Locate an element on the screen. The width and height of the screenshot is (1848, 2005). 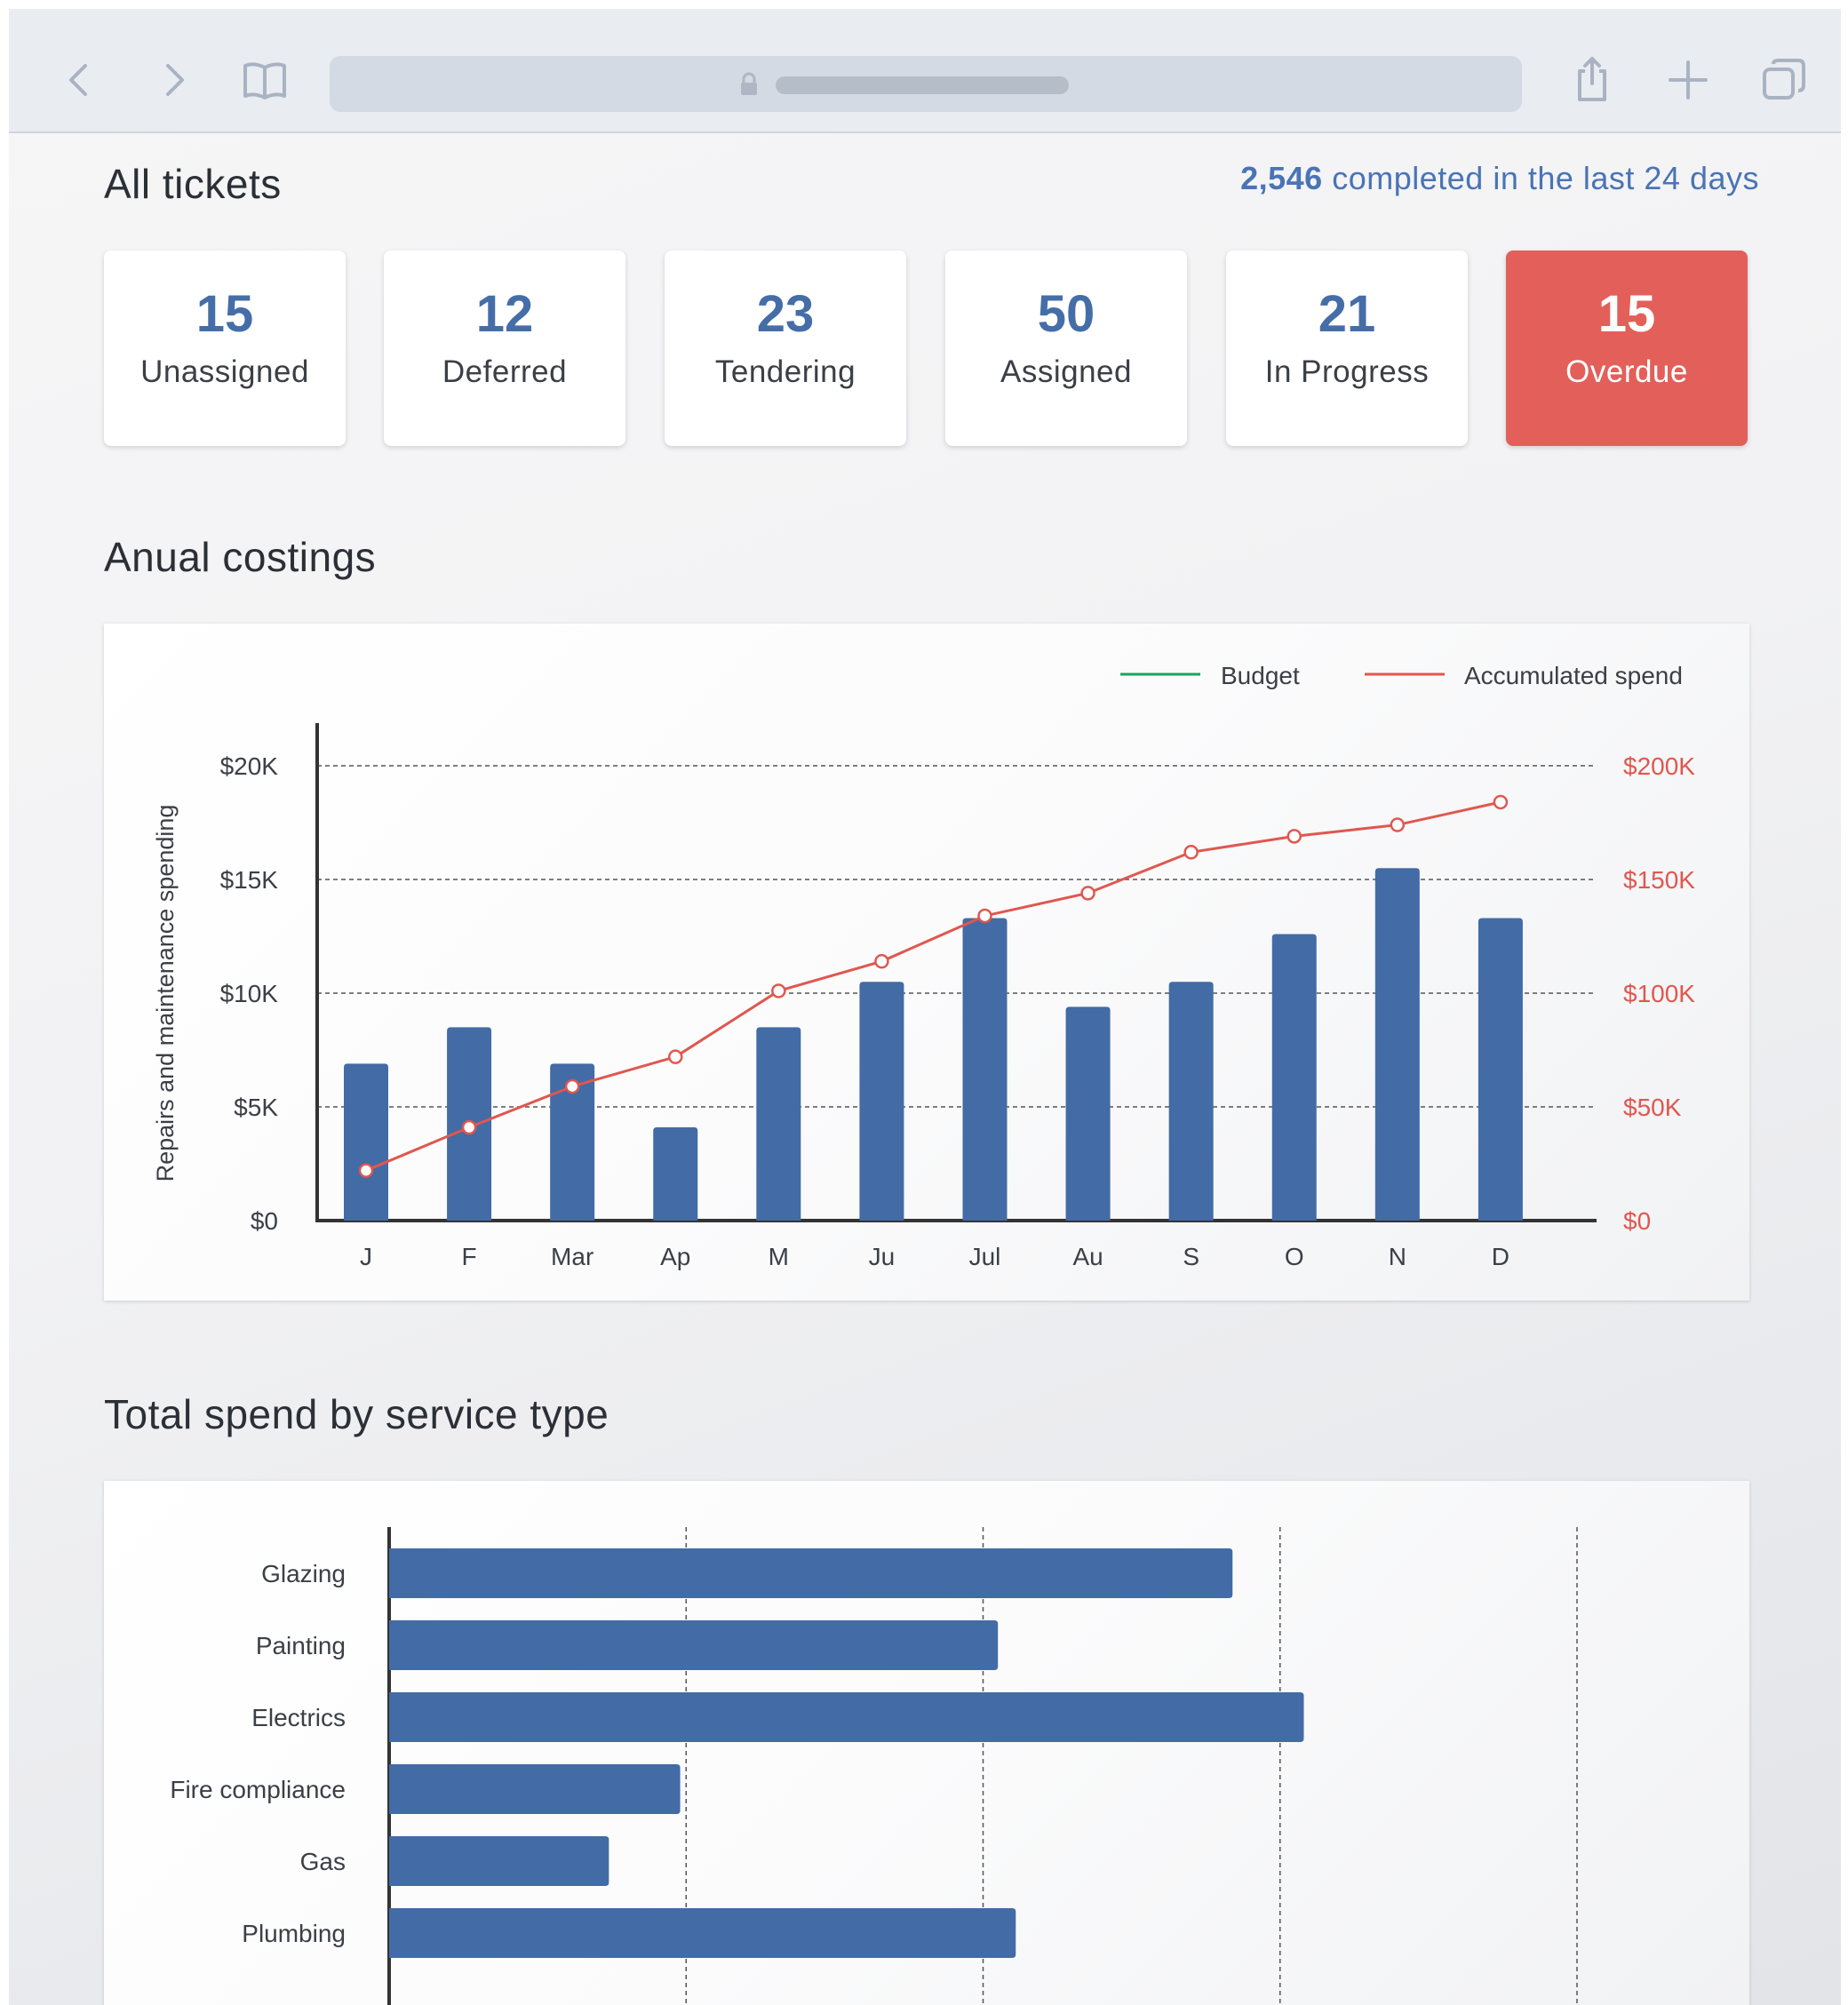
browser-toolbar is located at coordinates (925, 71).